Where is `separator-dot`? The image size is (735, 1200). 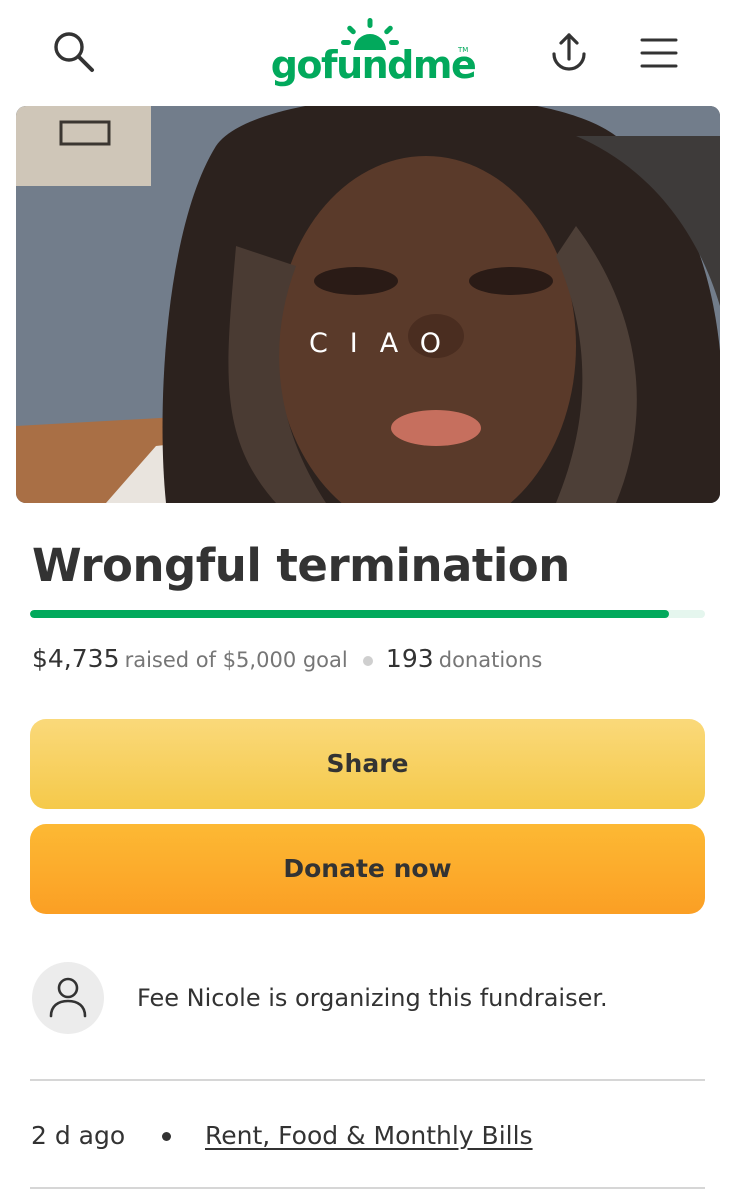
separator-dot is located at coordinates (367, 661).